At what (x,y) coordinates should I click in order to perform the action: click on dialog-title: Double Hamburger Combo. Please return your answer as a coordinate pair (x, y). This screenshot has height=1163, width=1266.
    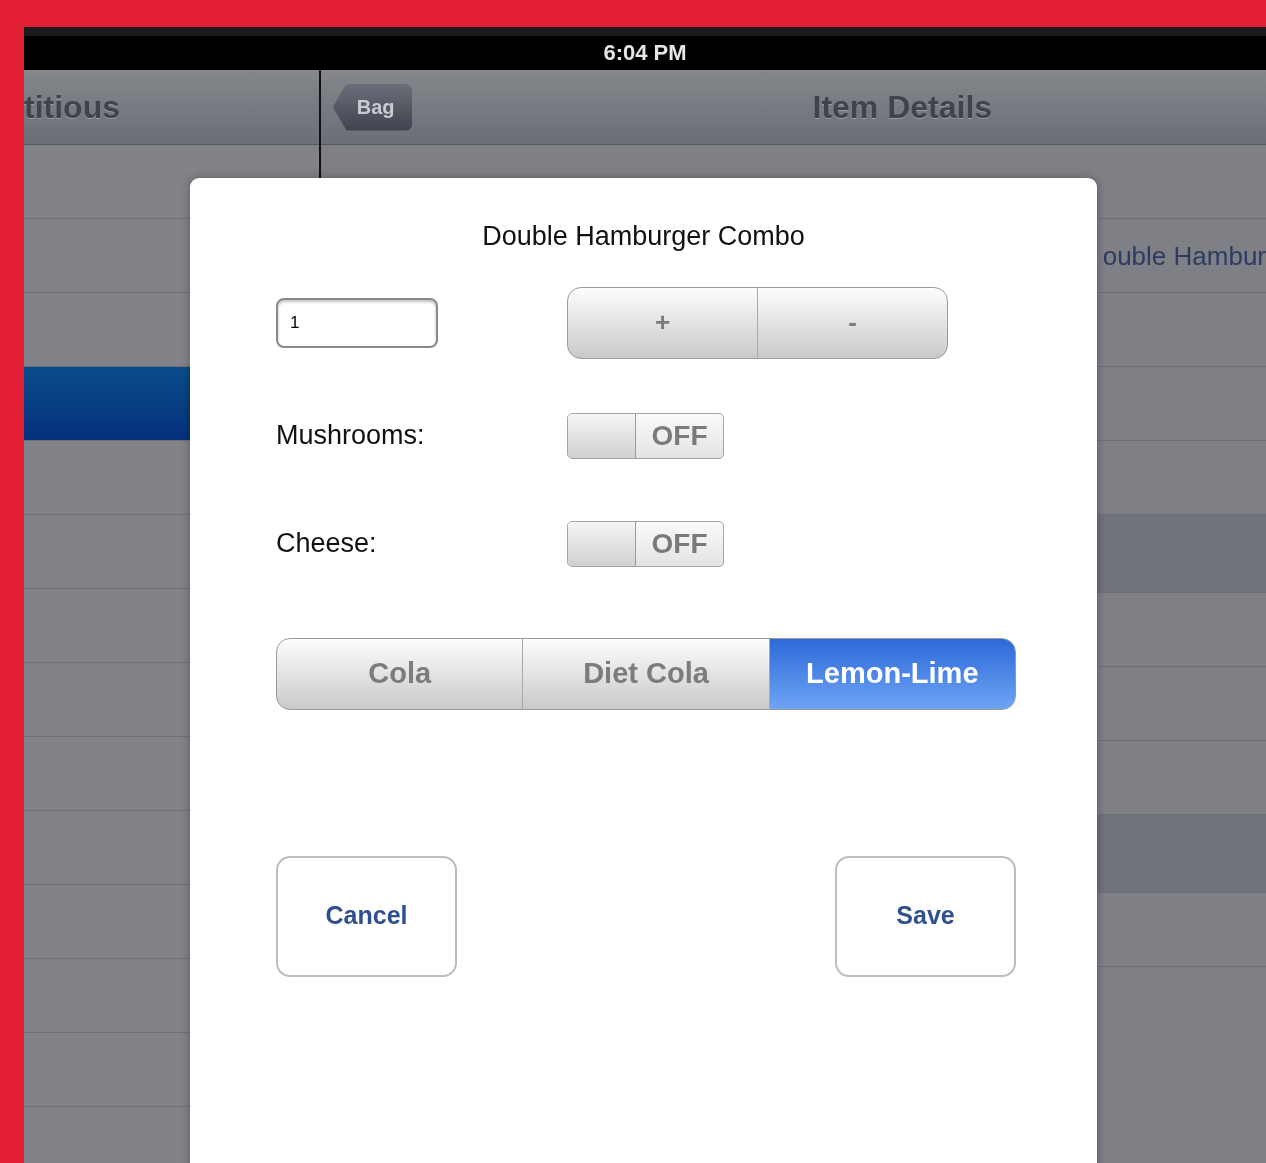
    Looking at the image, I should click on (643, 236).